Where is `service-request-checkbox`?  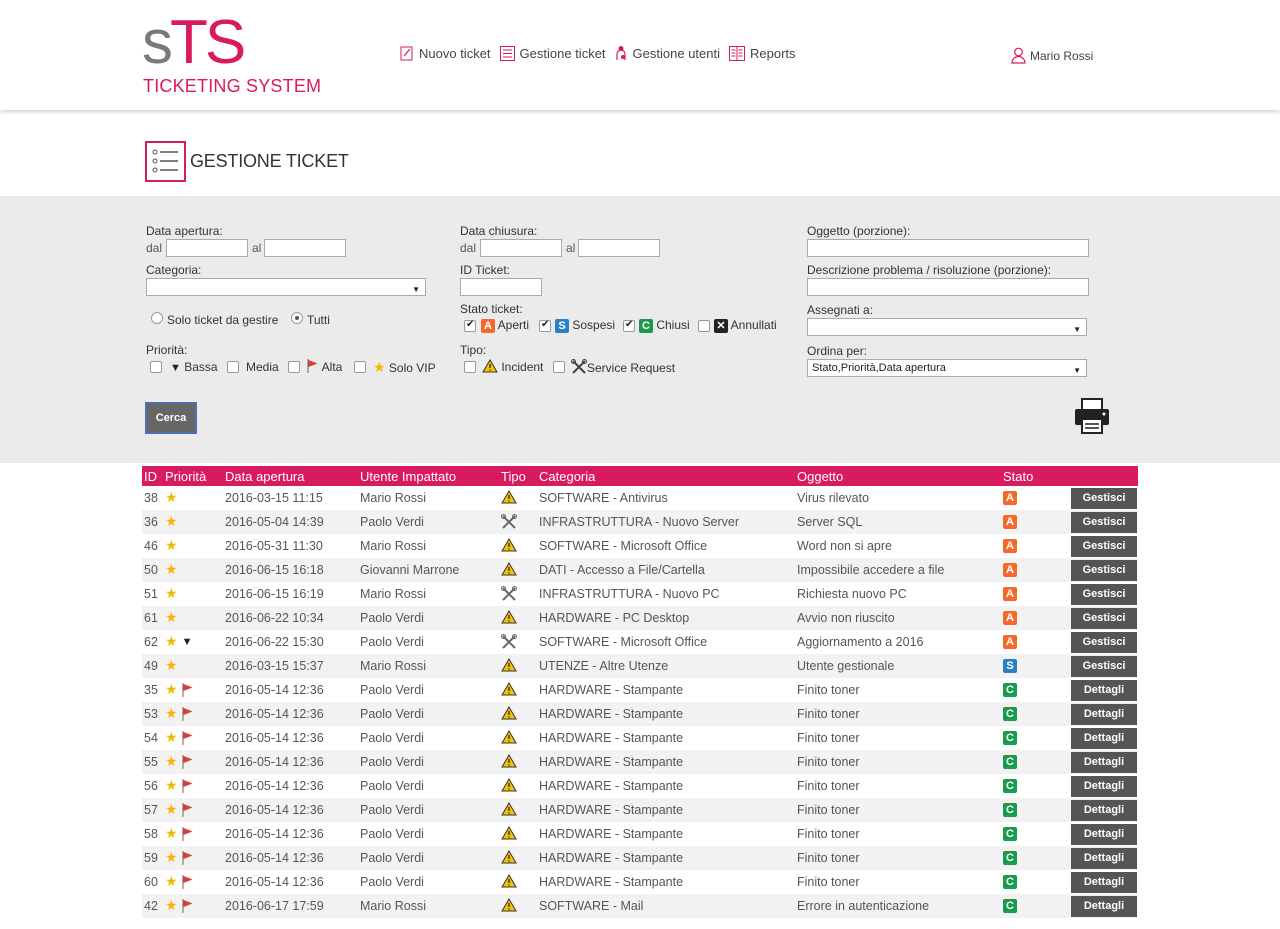 service-request-checkbox is located at coordinates (559, 367).